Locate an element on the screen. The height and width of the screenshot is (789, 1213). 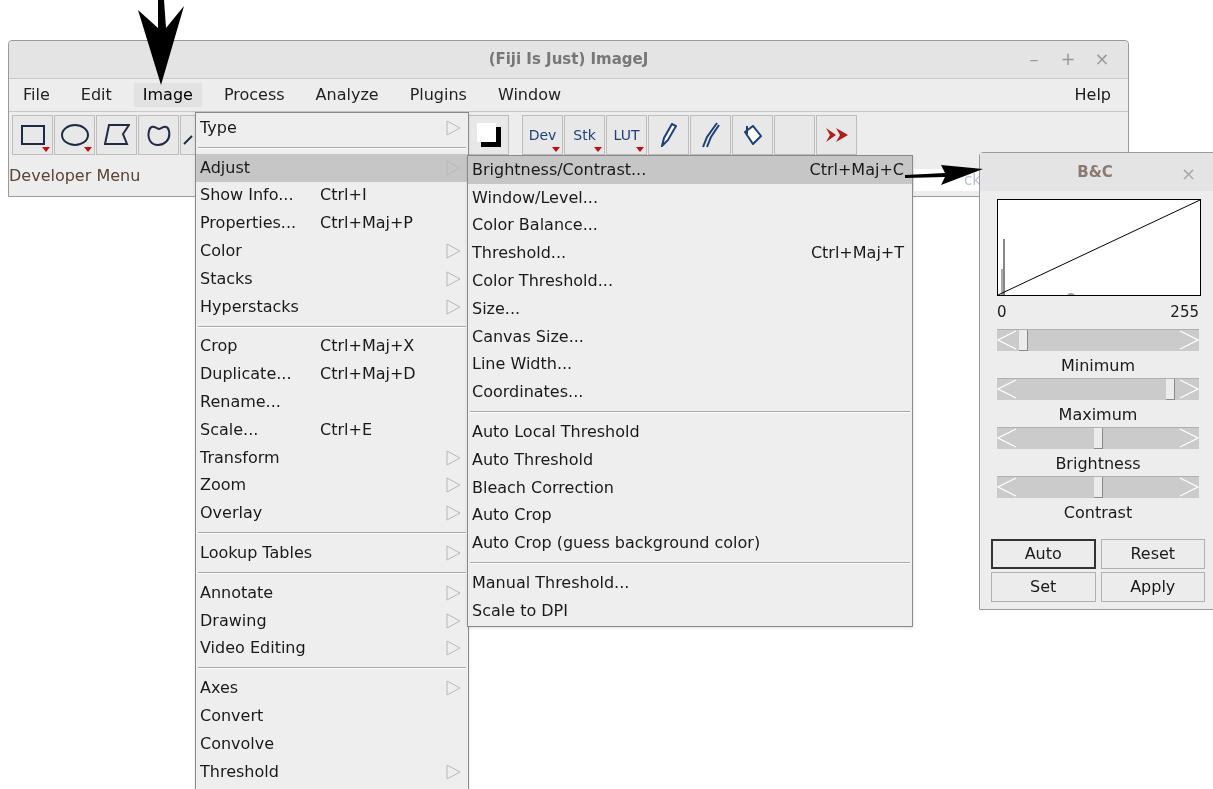
color-swatch-icon is located at coordinates (488, 134).